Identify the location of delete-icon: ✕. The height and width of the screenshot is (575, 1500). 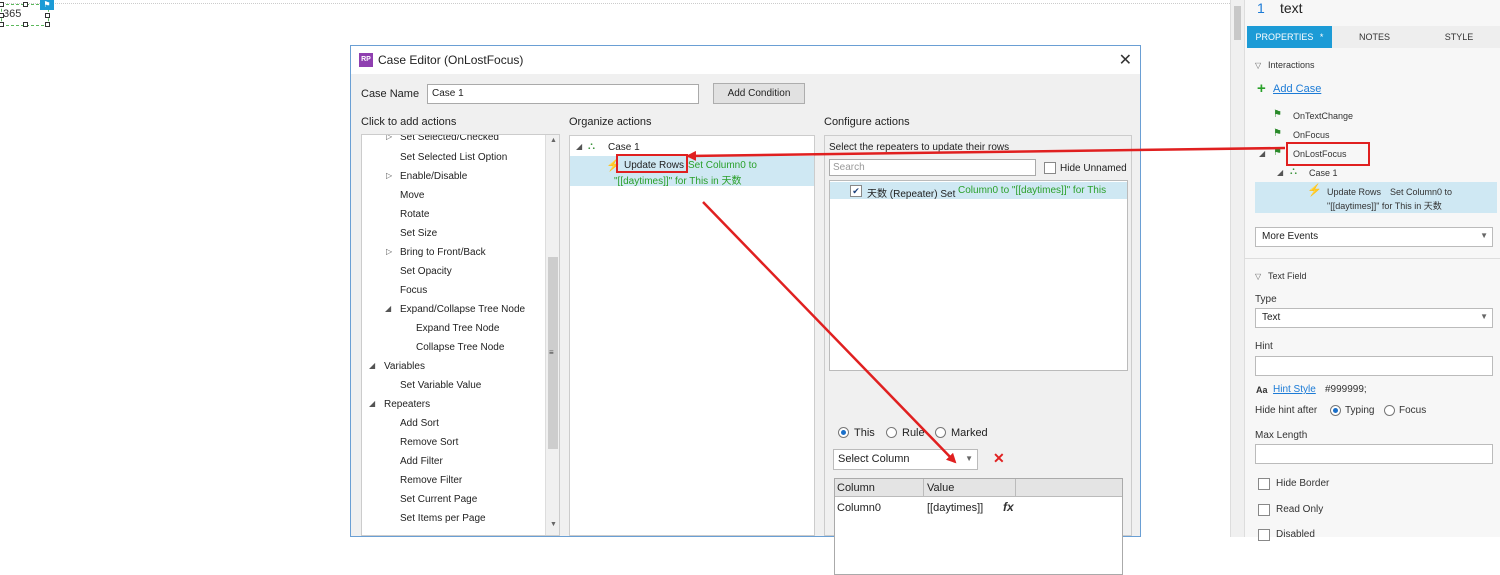
(999, 458).